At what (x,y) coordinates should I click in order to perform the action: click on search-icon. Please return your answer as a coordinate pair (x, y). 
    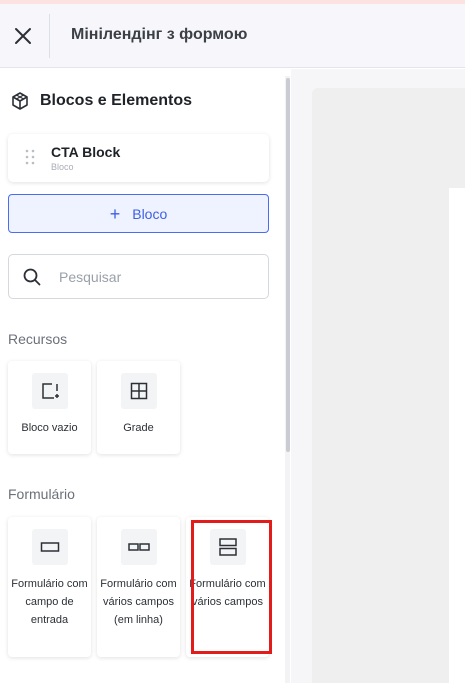
    Looking at the image, I should click on (32, 277).